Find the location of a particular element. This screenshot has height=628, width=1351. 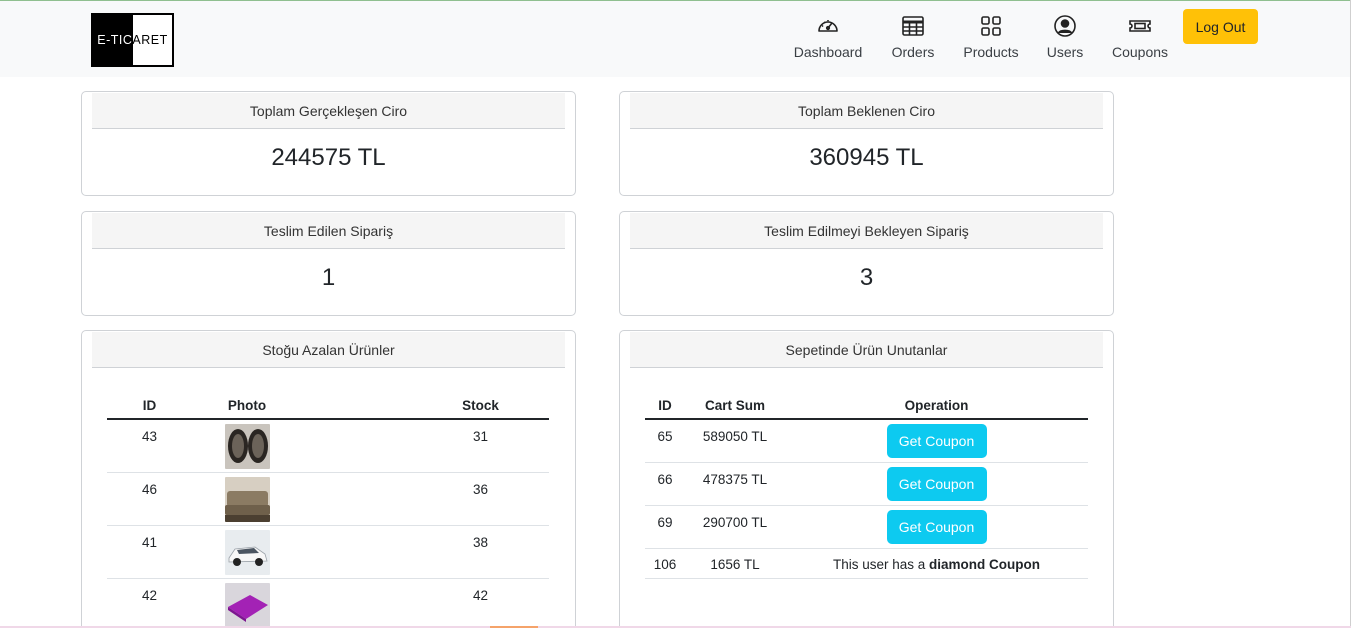

row-id: 42 is located at coordinates (149, 603).